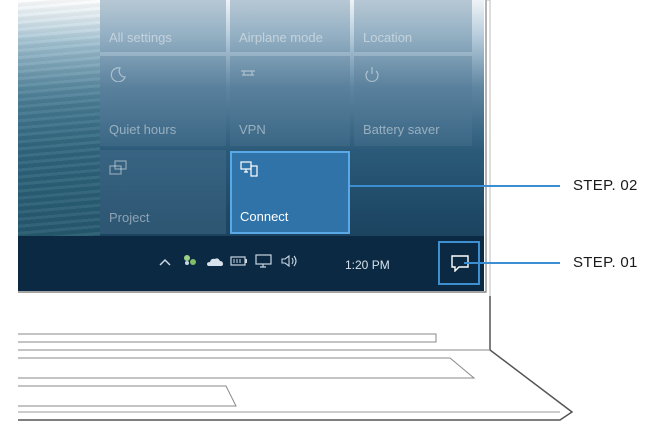 This screenshot has height=429, width=660. I want to click on volume-icon, so click(290, 262).